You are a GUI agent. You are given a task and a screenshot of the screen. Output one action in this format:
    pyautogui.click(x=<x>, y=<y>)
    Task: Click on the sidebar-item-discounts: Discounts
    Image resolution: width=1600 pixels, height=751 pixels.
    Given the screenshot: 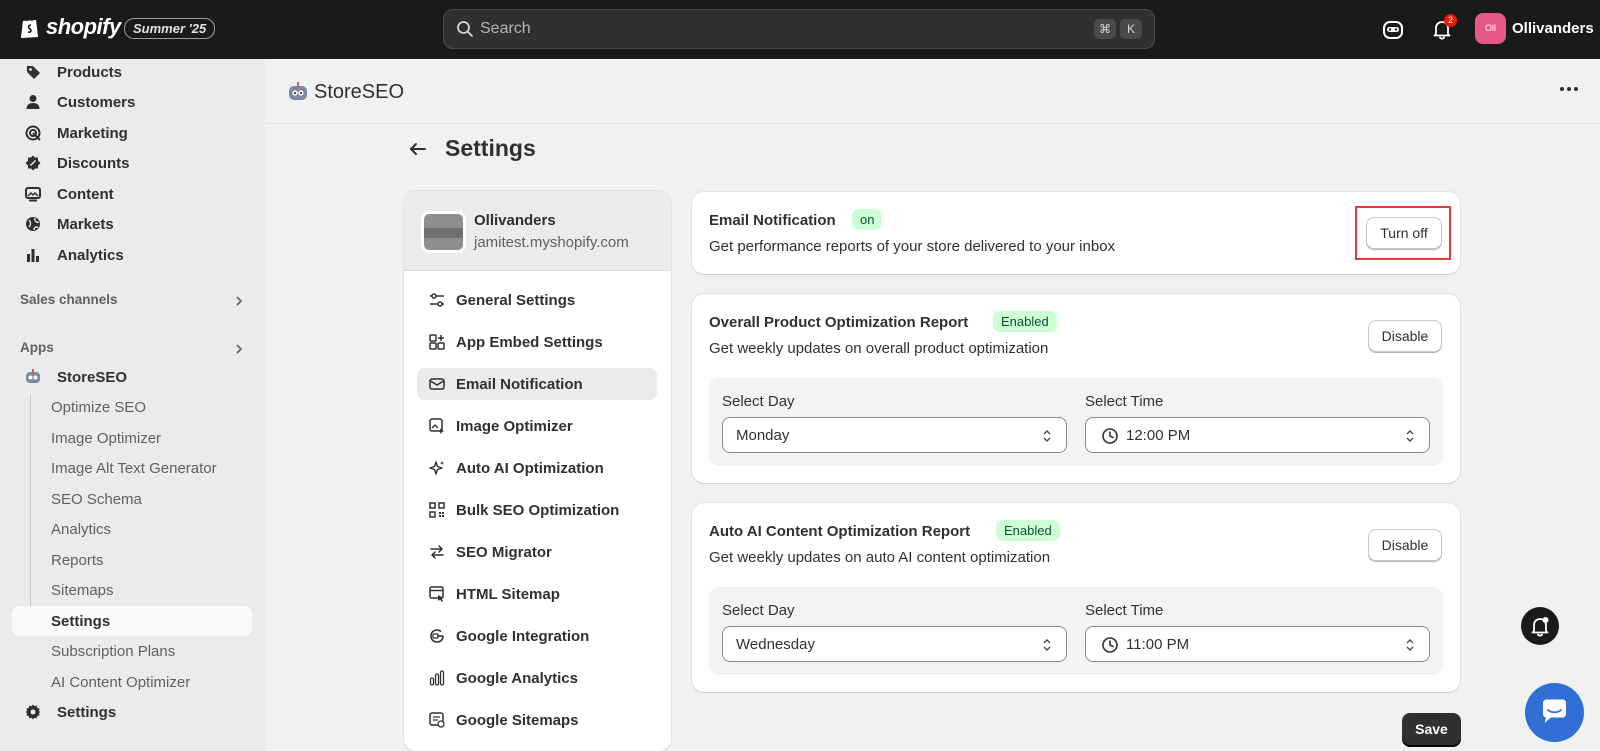 What is the action you would take?
    pyautogui.click(x=132, y=163)
    